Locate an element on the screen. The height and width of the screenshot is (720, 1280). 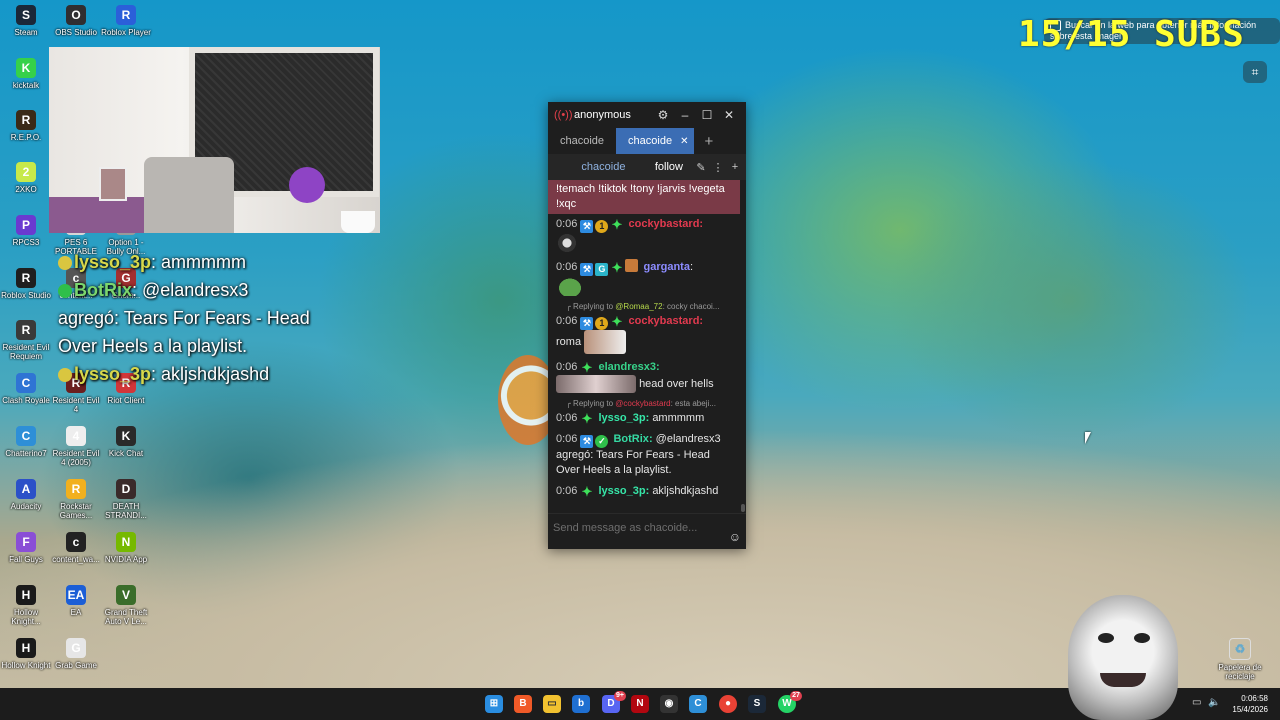
desktop-icon: 2 2XKO is located at coordinates (26, 178).